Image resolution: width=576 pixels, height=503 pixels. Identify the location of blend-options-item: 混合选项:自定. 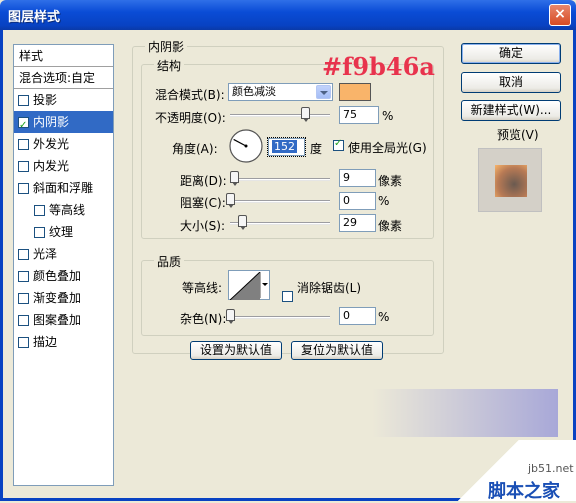
(63, 78).